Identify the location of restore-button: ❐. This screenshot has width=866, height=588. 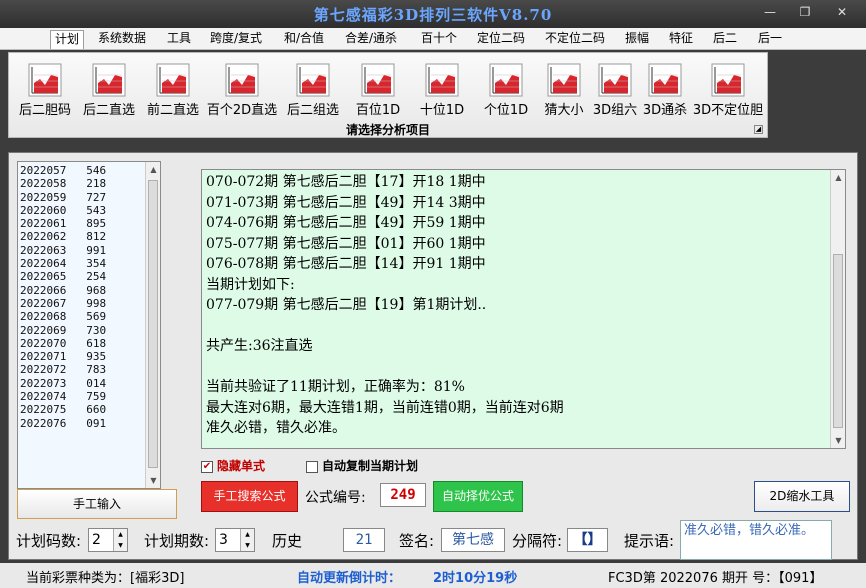
(805, 12).